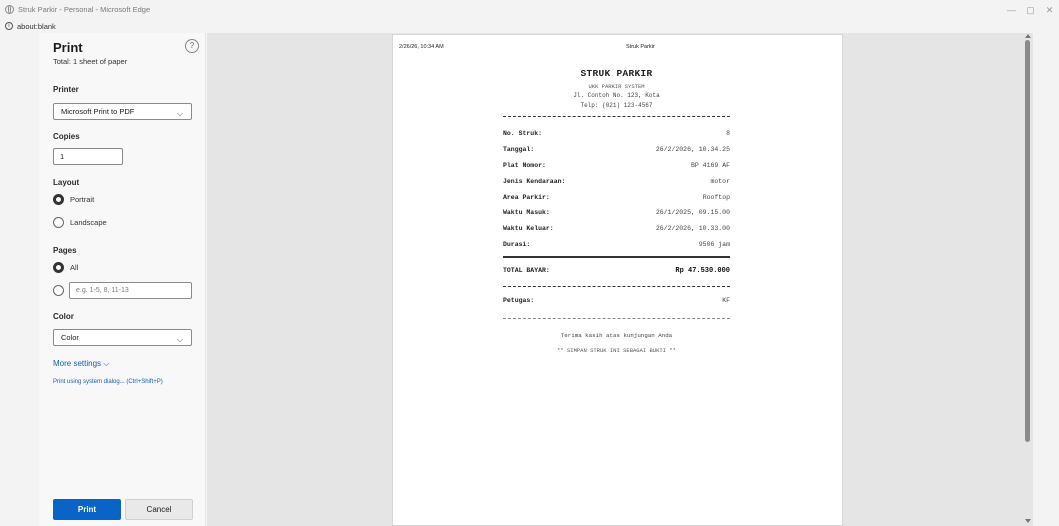  What do you see at coordinates (66, 182) in the screenshot?
I see `layout-label: Layout` at bounding box center [66, 182].